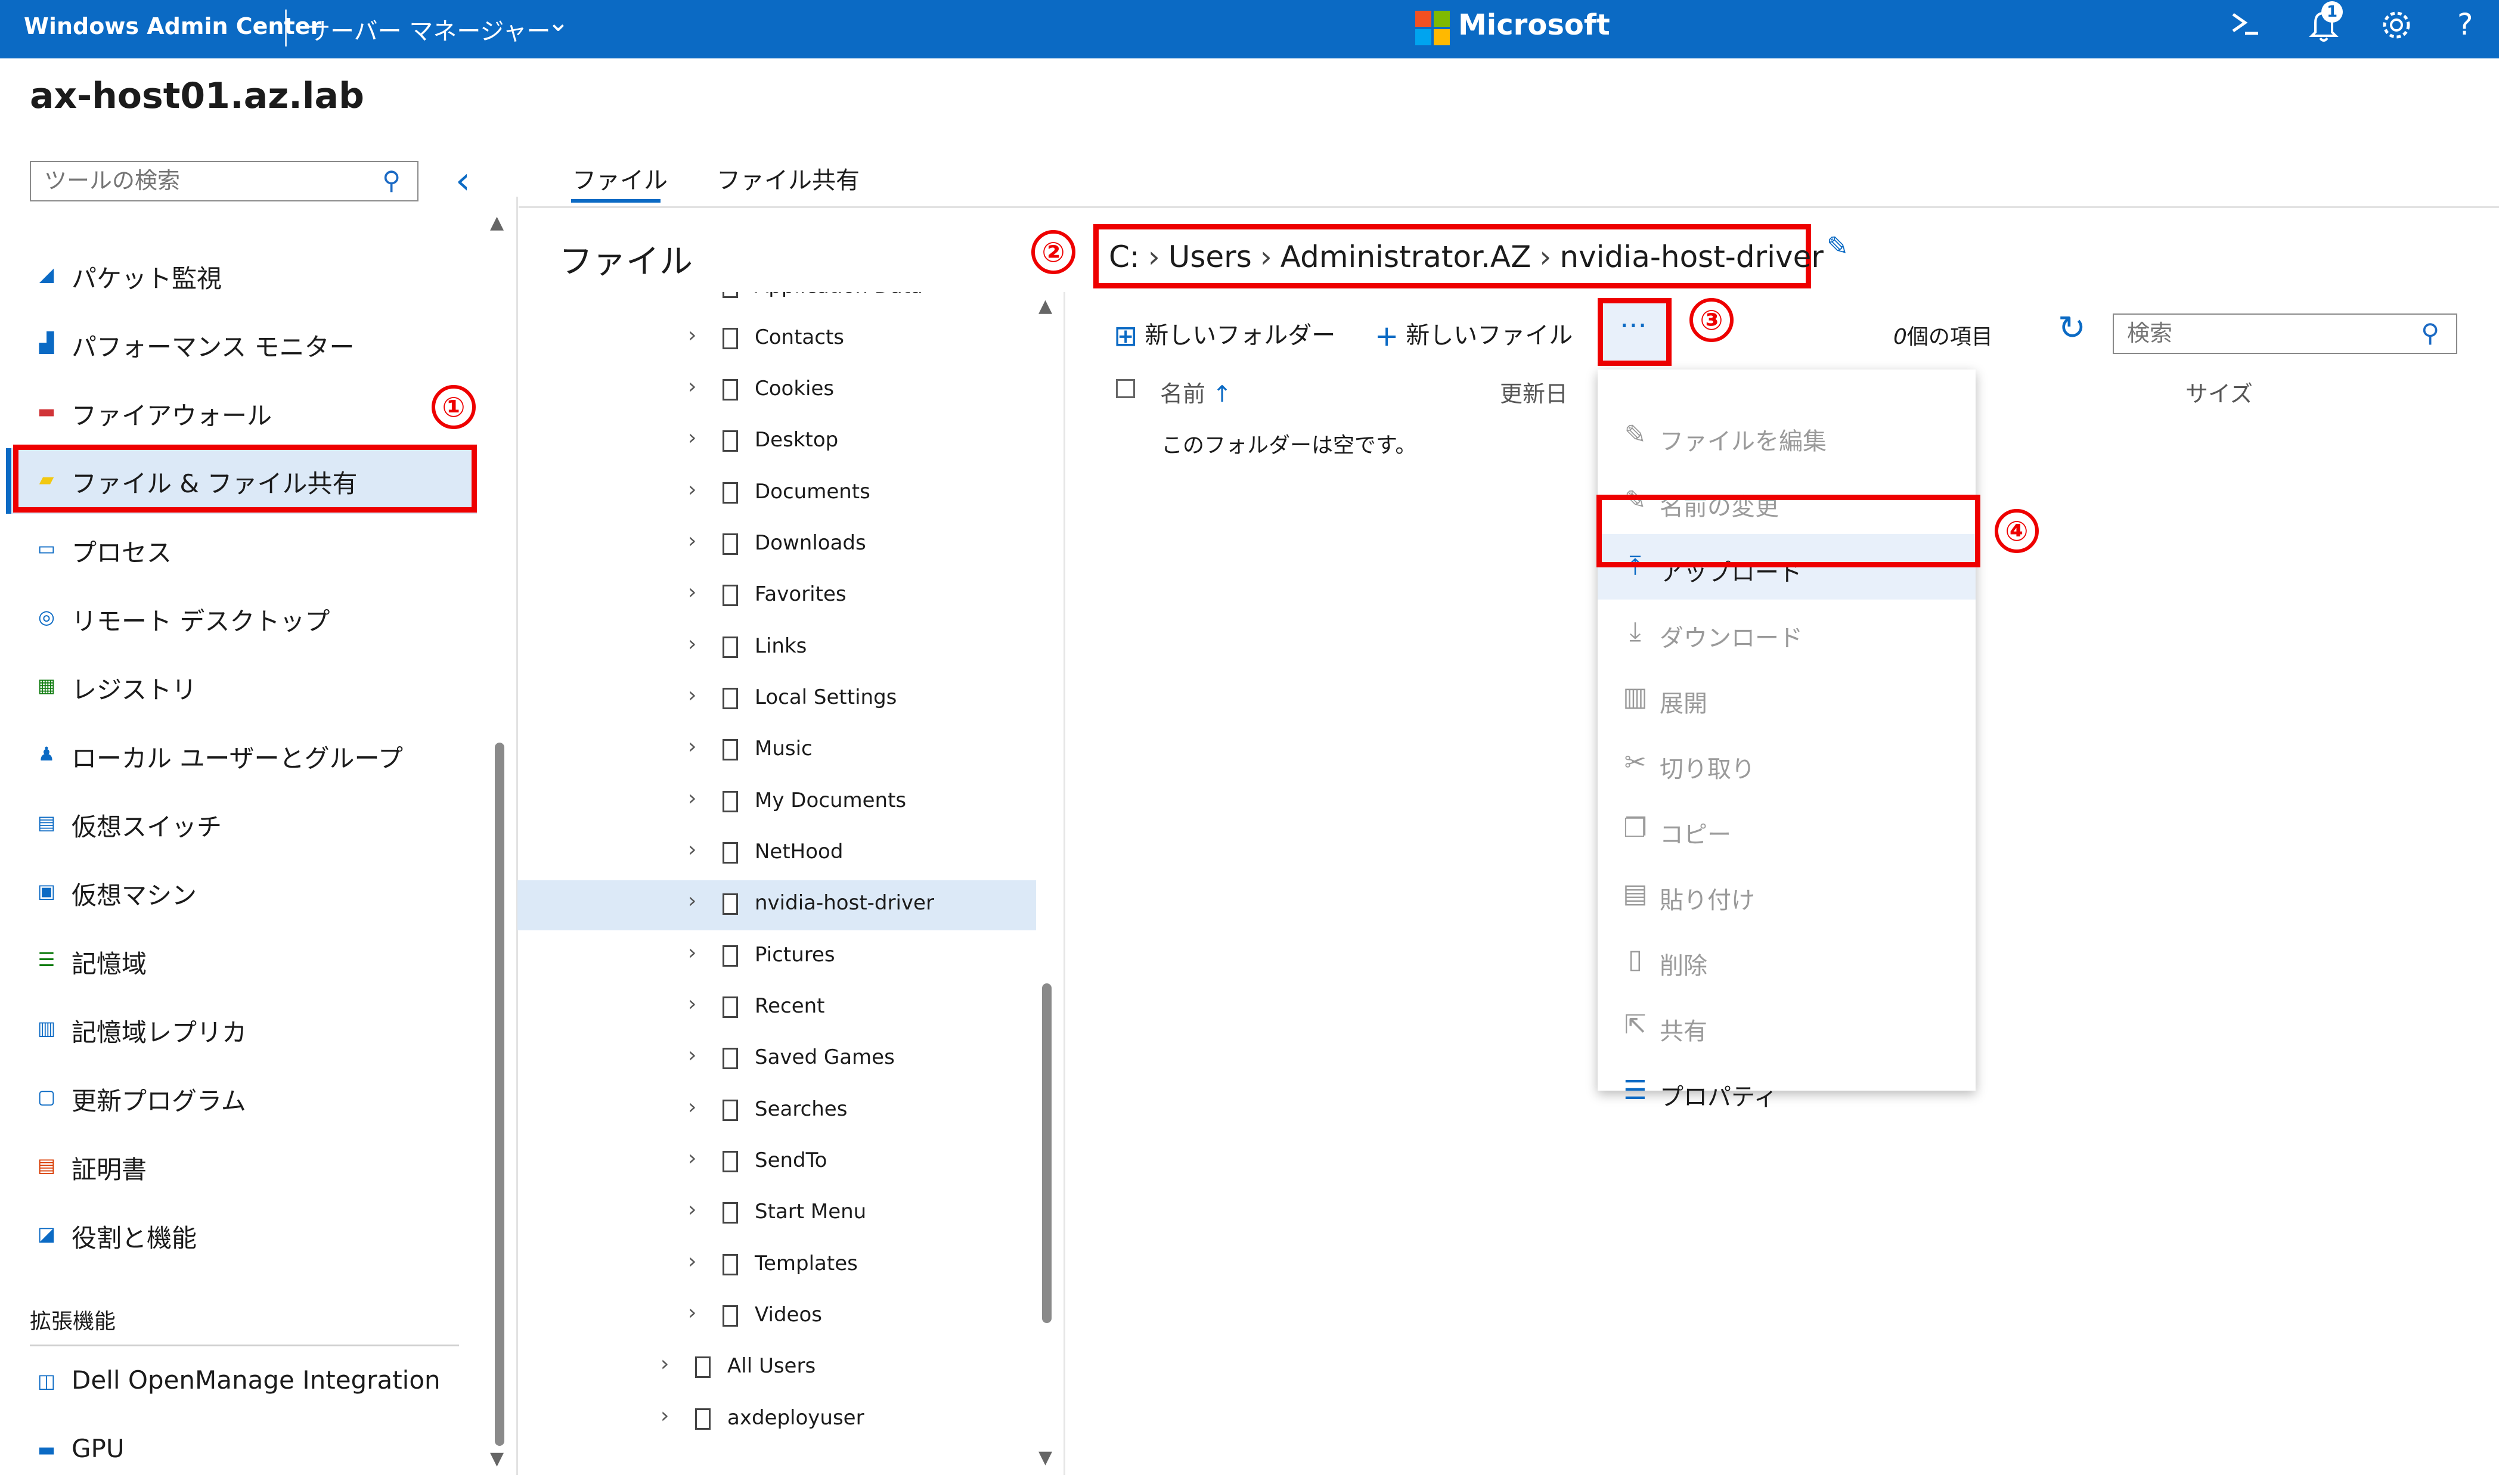  Describe the element at coordinates (2397, 29) in the screenshot. I see `gear-icon` at that location.